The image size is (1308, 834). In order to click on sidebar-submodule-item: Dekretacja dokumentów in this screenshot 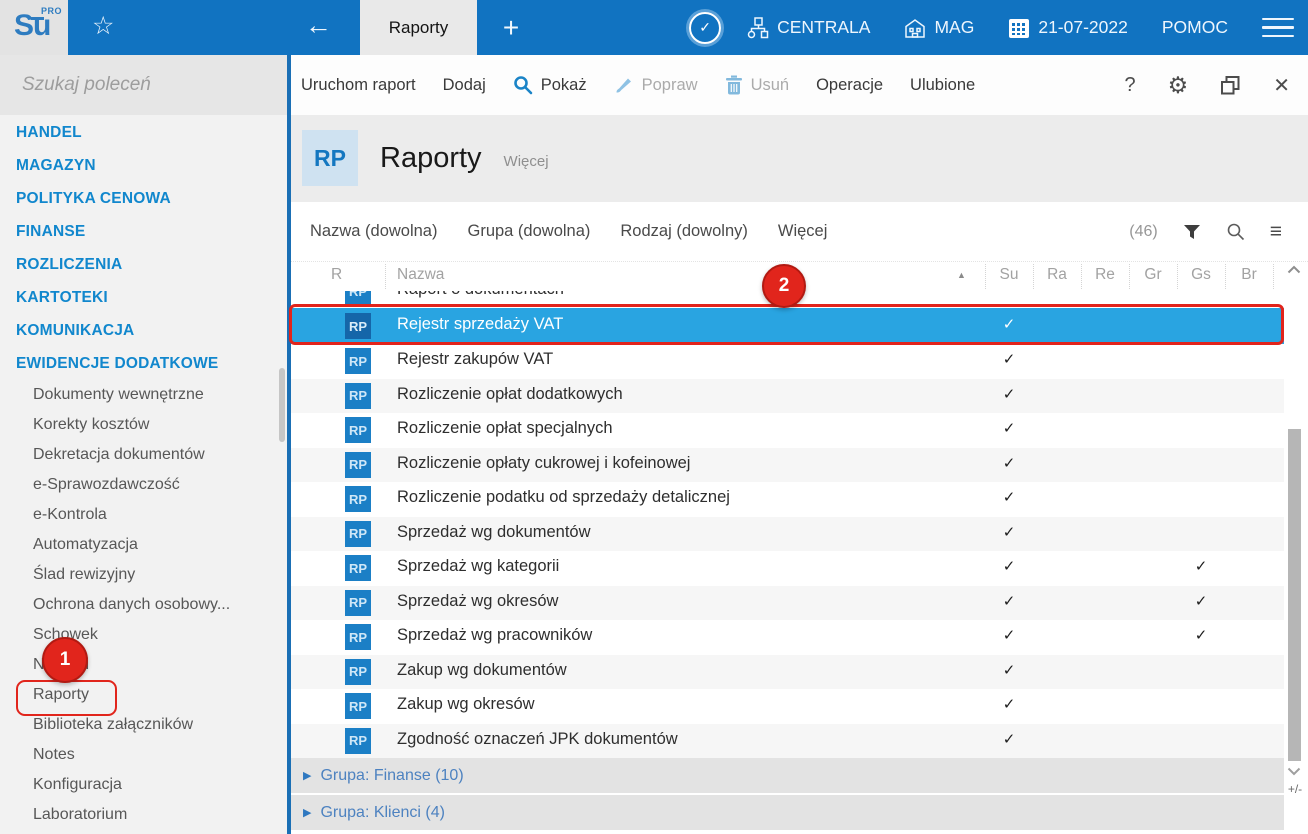, I will do `click(143, 455)`.